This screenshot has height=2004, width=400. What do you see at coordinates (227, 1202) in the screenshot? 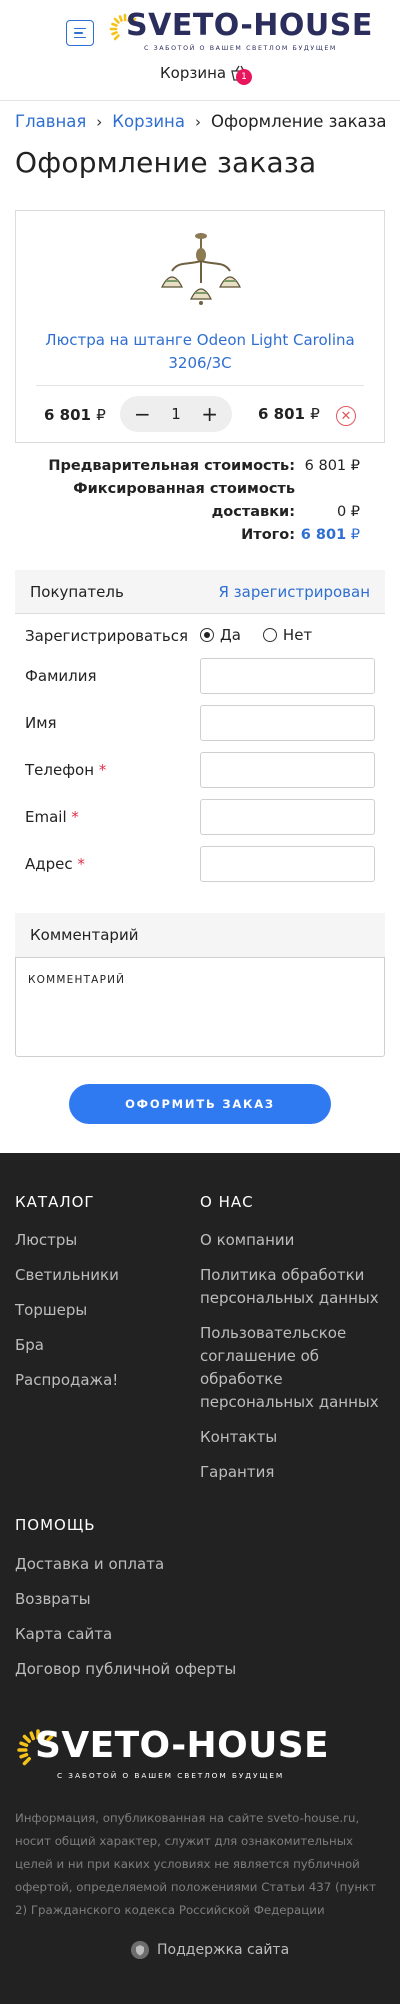
I see `footer-about-title: О НАС` at bounding box center [227, 1202].